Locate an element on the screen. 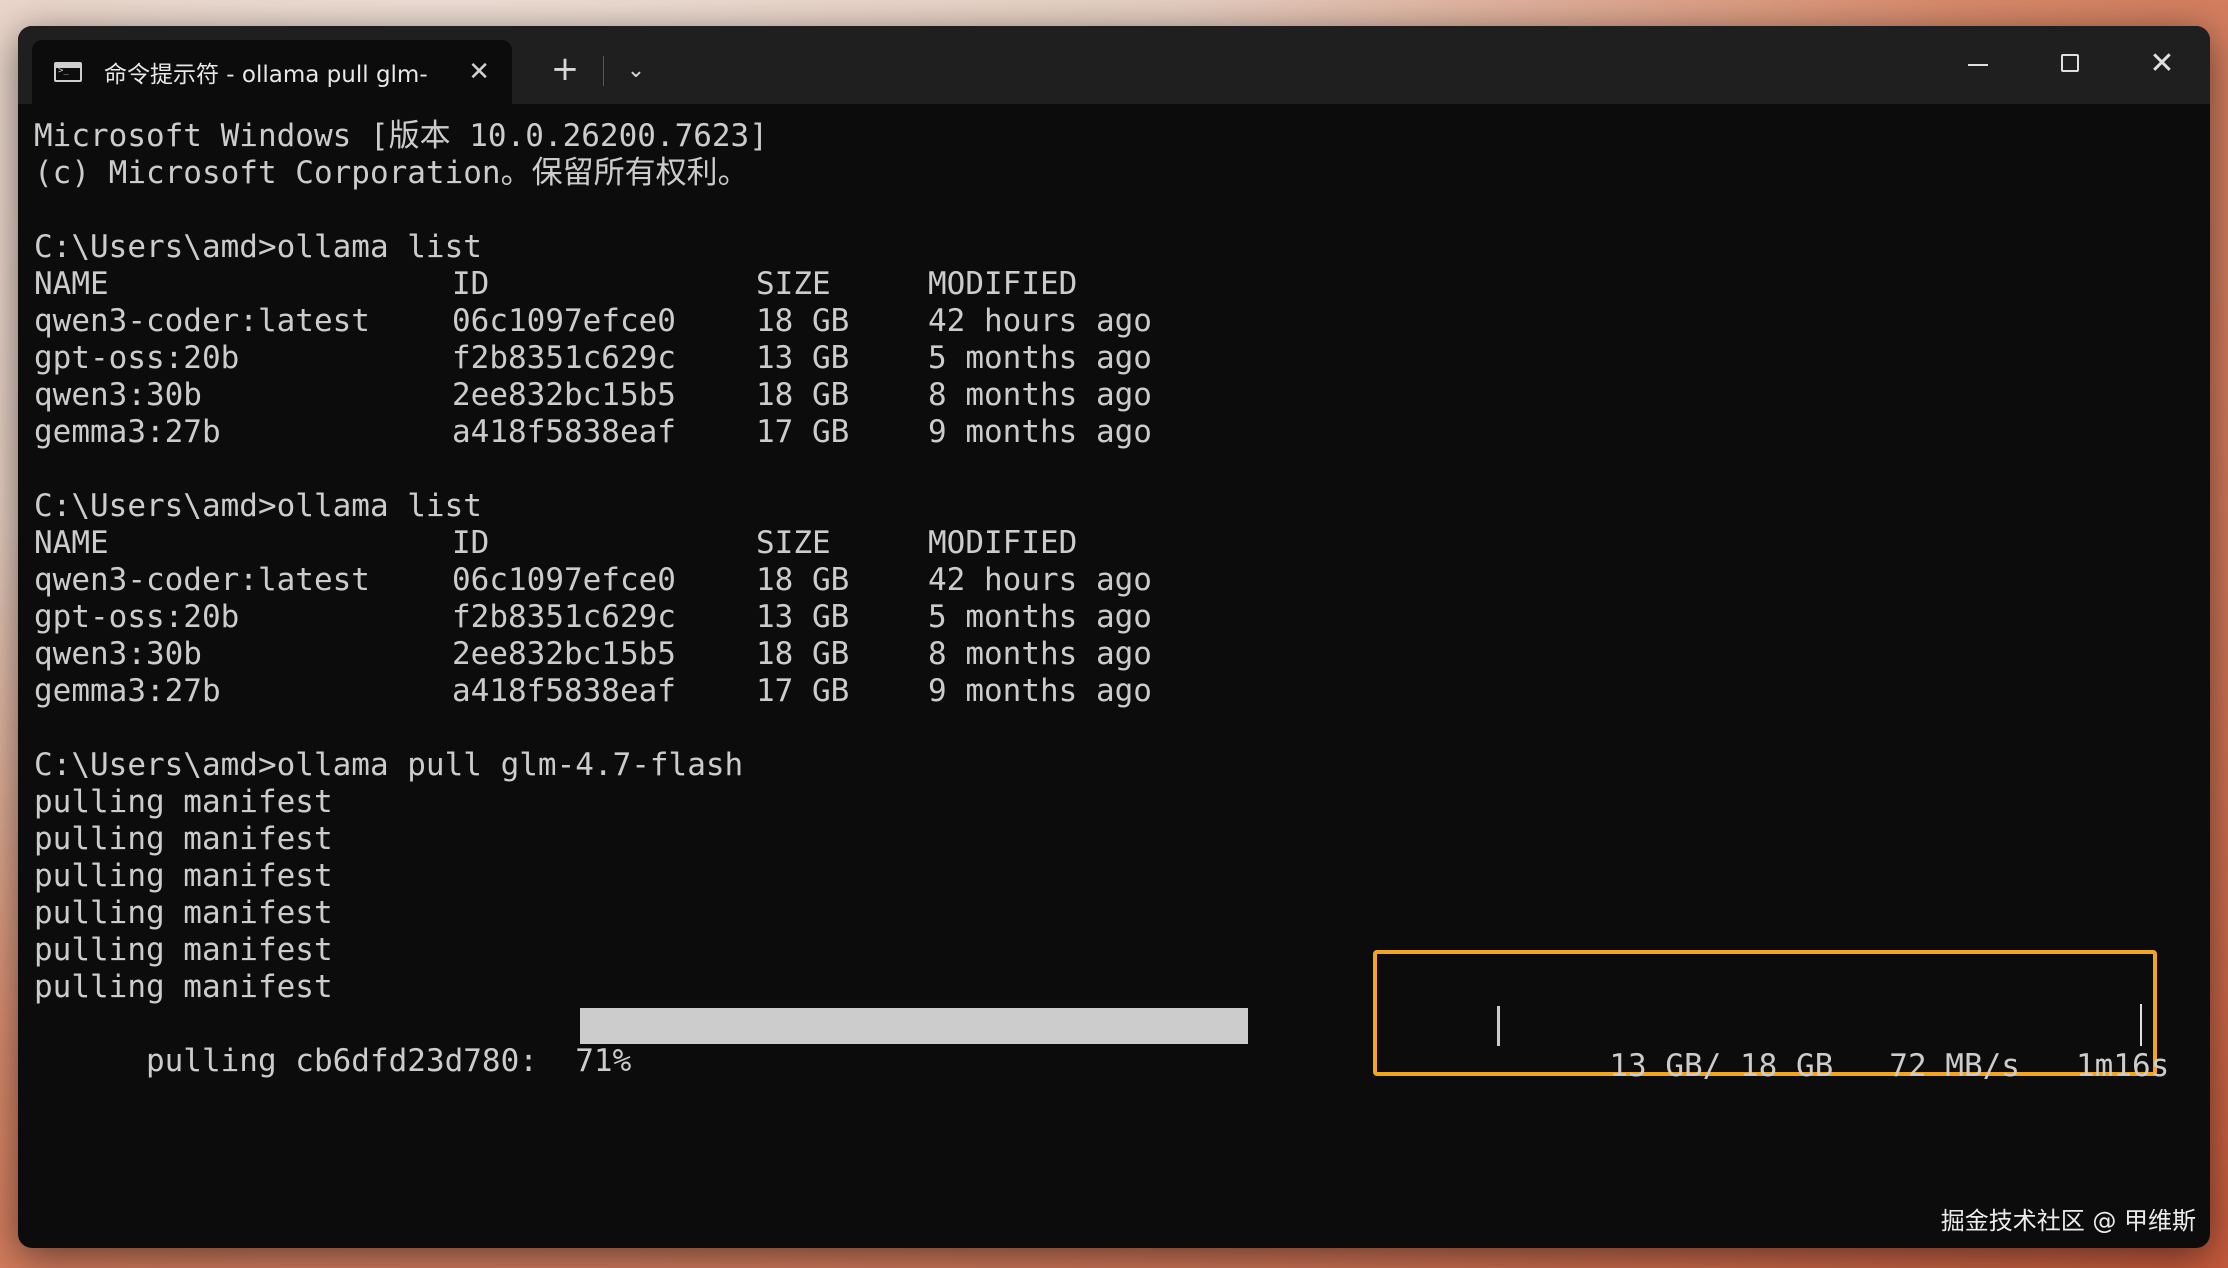 The width and height of the screenshot is (2228, 1268). command-line: C:\Users\amd>ollama pull glm-4.7-flash is located at coordinates (389, 765).